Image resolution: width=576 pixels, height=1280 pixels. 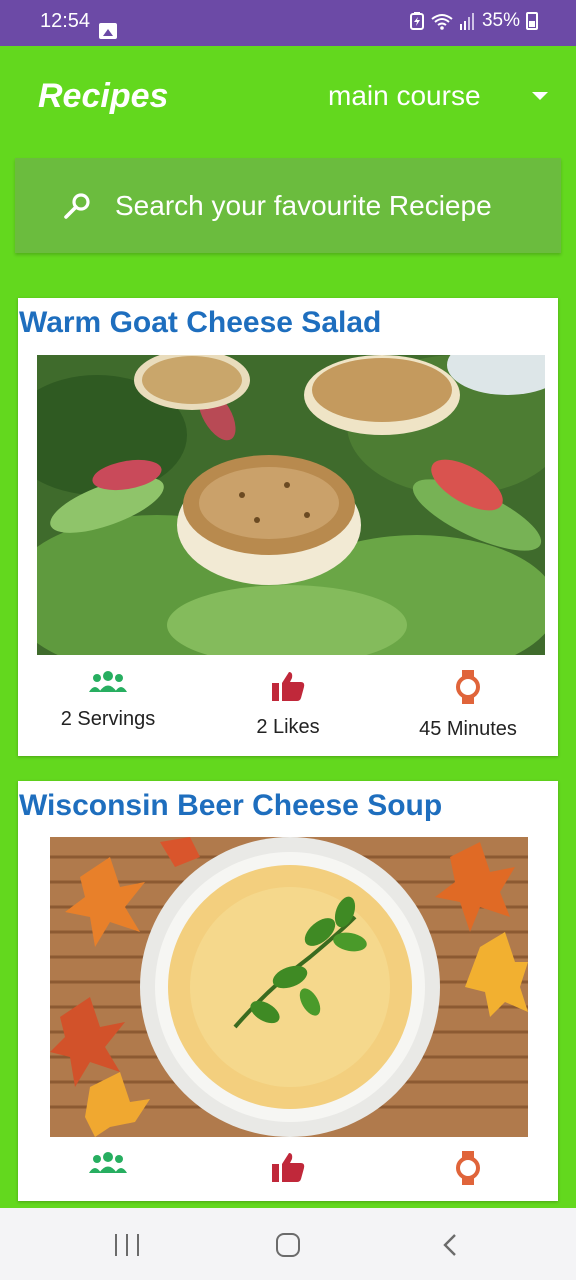 What do you see at coordinates (108, 719) in the screenshot?
I see `servings-label: 2 Servings` at bounding box center [108, 719].